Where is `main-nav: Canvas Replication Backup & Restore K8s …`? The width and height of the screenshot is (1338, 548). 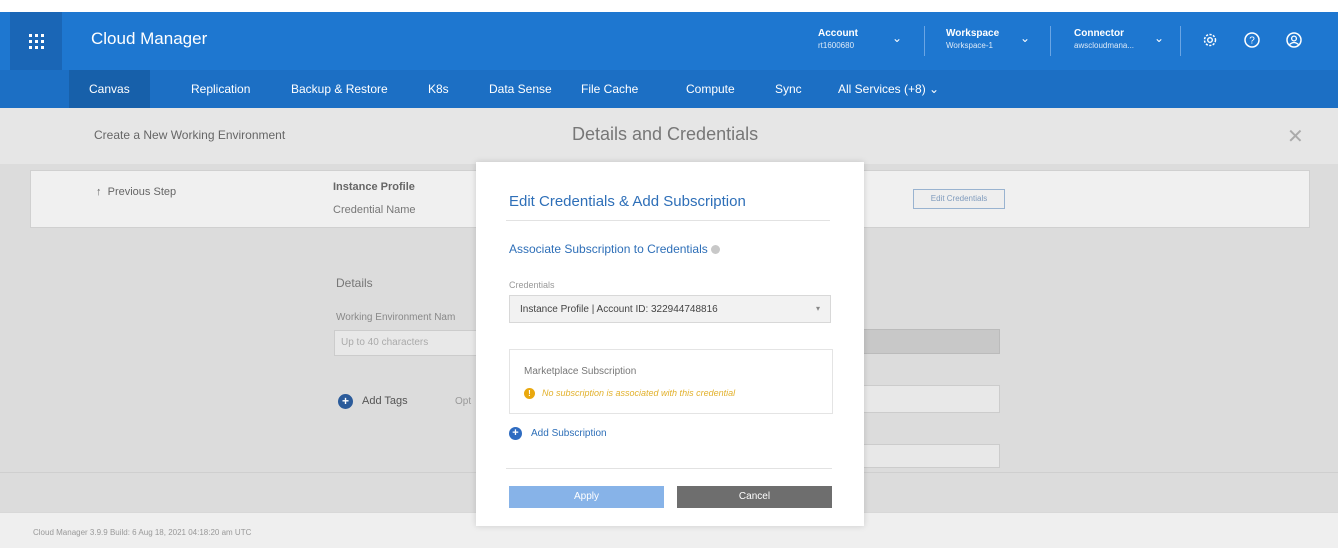 main-nav: Canvas Replication Backup & Restore K8s … is located at coordinates (669, 89).